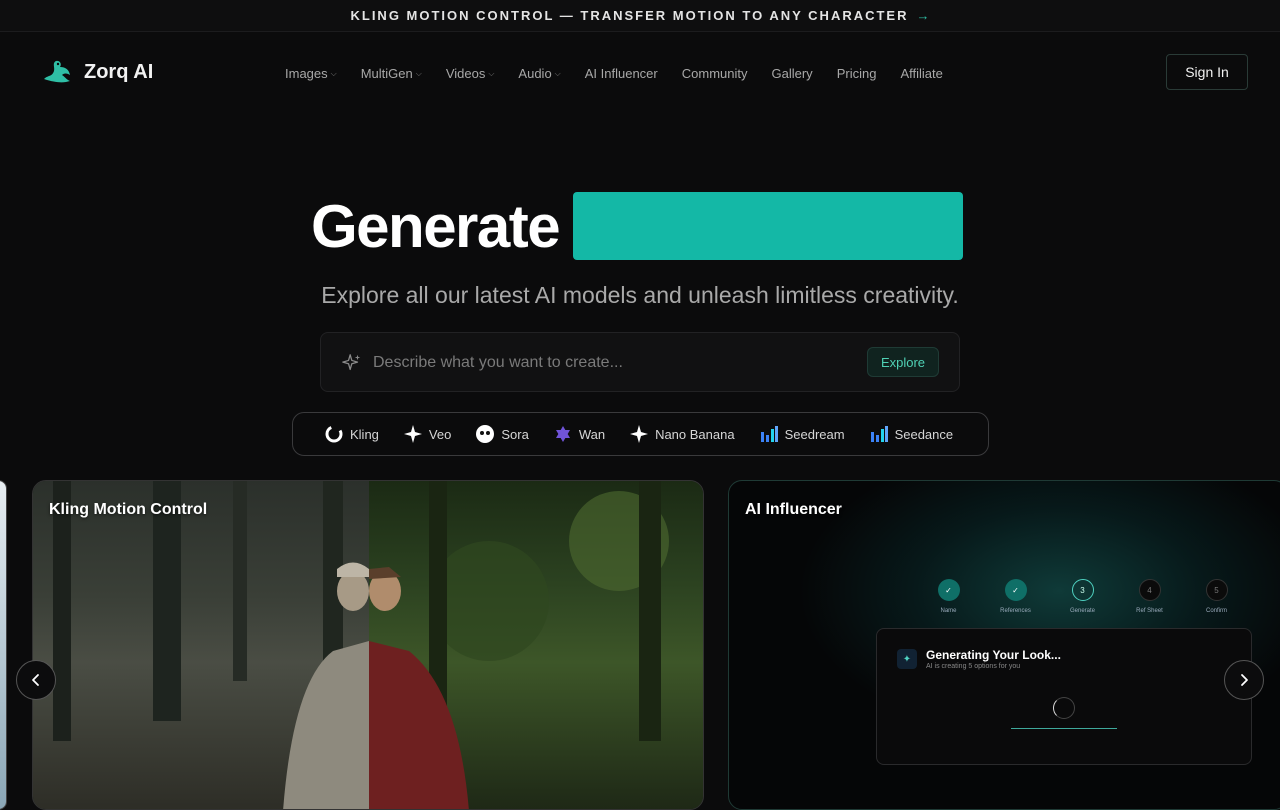  Describe the element at coordinates (535, 73) in the screenshot. I see `nav-item-label: Audio` at that location.